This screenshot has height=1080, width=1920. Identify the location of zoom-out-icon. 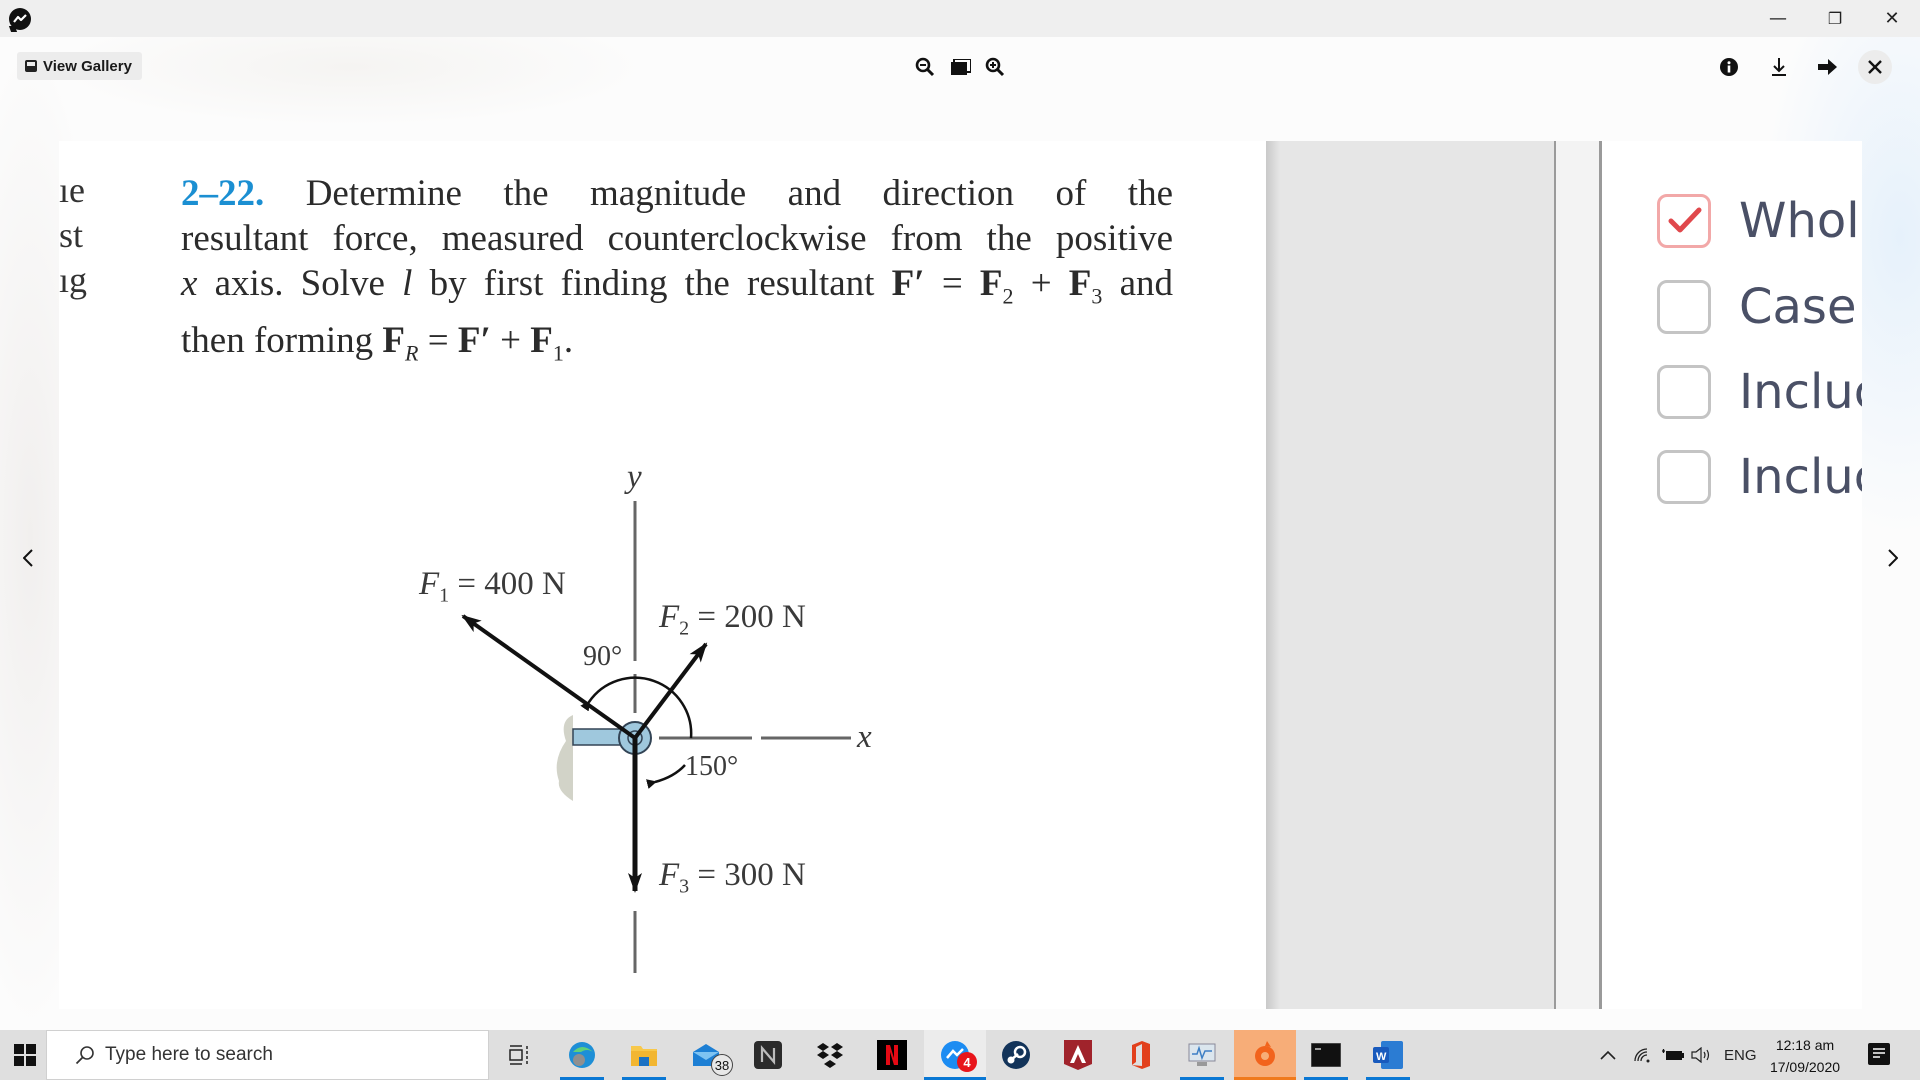
(925, 67).